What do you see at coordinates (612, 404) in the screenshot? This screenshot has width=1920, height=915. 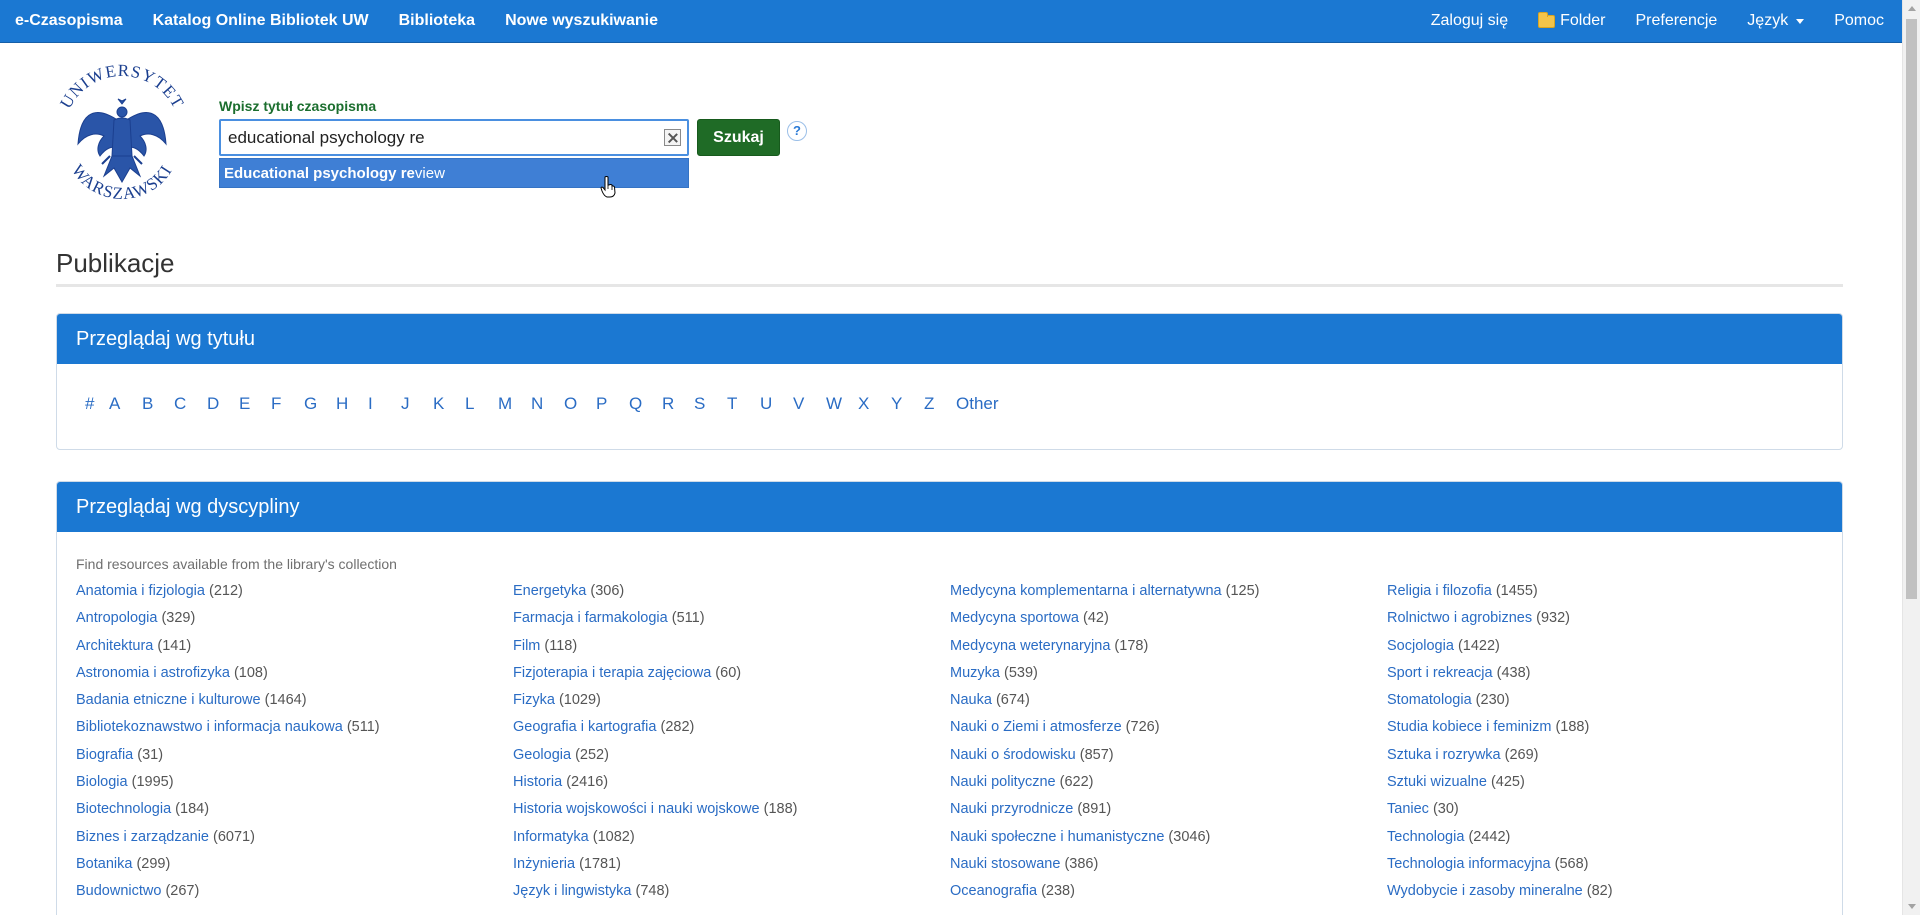 I see `letter-link-p: P` at bounding box center [612, 404].